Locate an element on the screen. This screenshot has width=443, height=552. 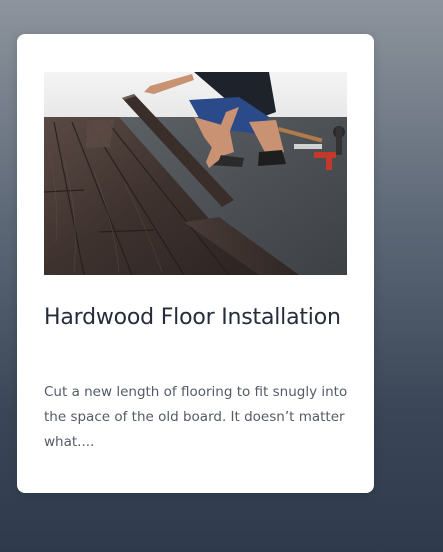
post-title: Hardwood Floor Installation is located at coordinates (199, 317).